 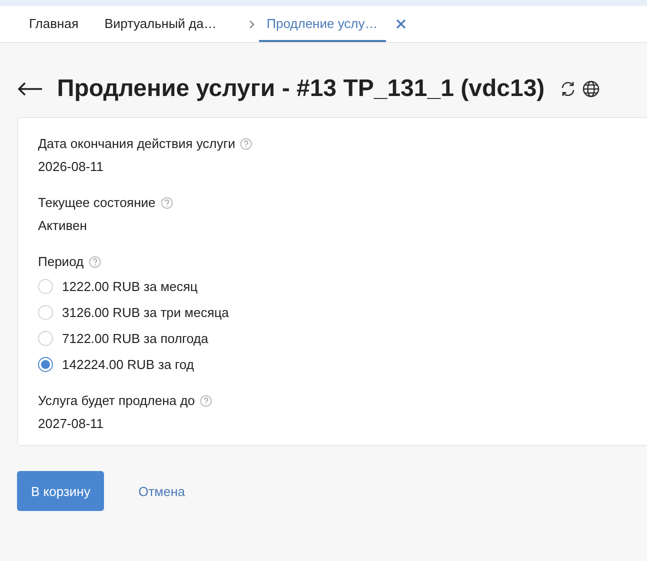 I want to click on radio-button, so click(x=45, y=364).